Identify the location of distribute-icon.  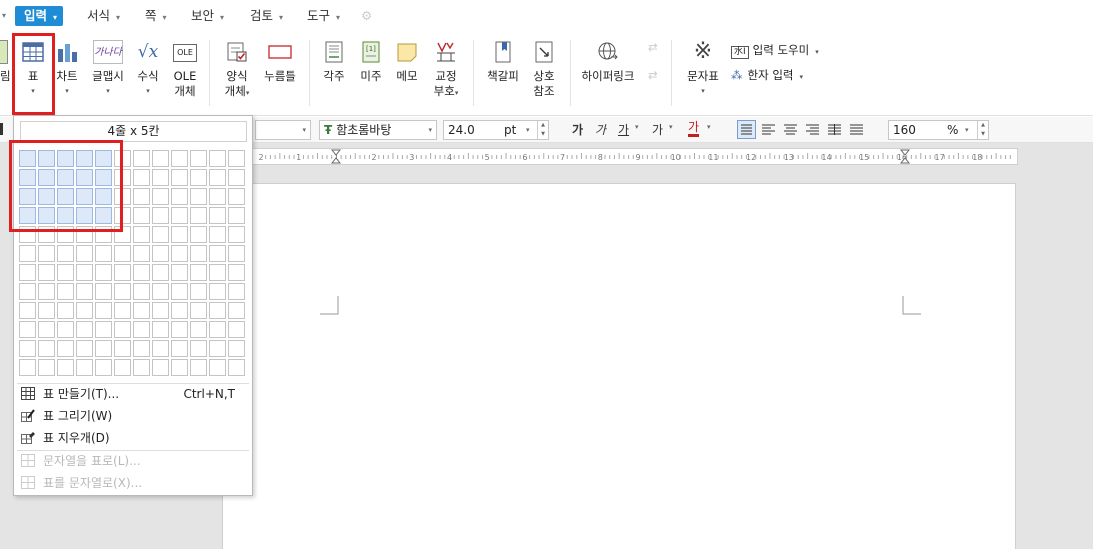
(834, 129).